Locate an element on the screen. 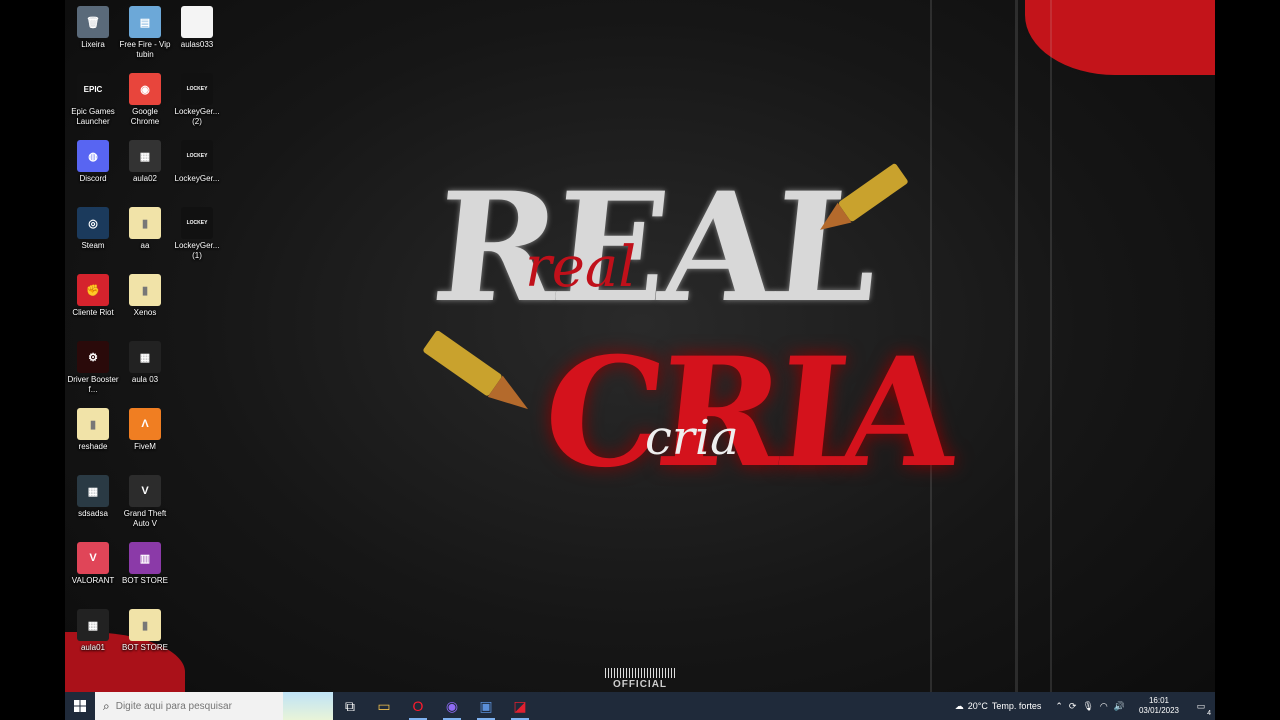 Image resolution: width=1280 pixels, height=720 pixels. sync-icon: ⟳ is located at coordinates (1073, 706).